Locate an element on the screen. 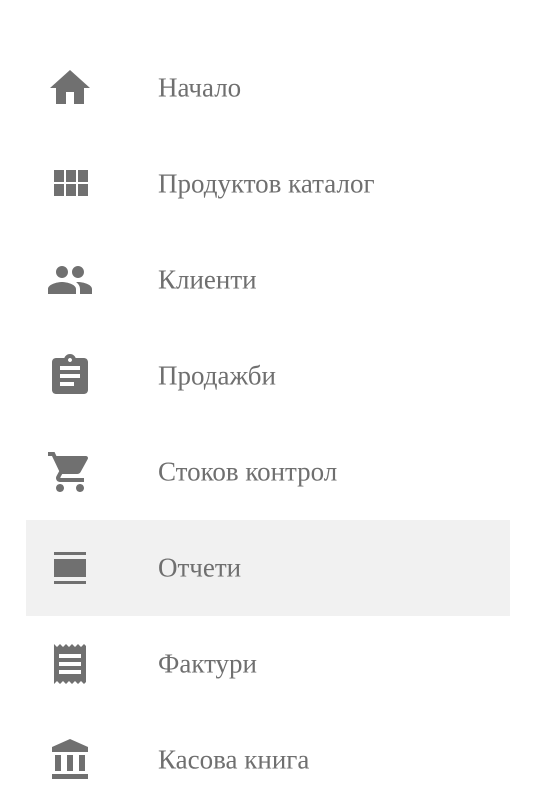 Image resolution: width=534 pixels, height=808 pixels. menu-item-label: Продажби is located at coordinates (217, 375).